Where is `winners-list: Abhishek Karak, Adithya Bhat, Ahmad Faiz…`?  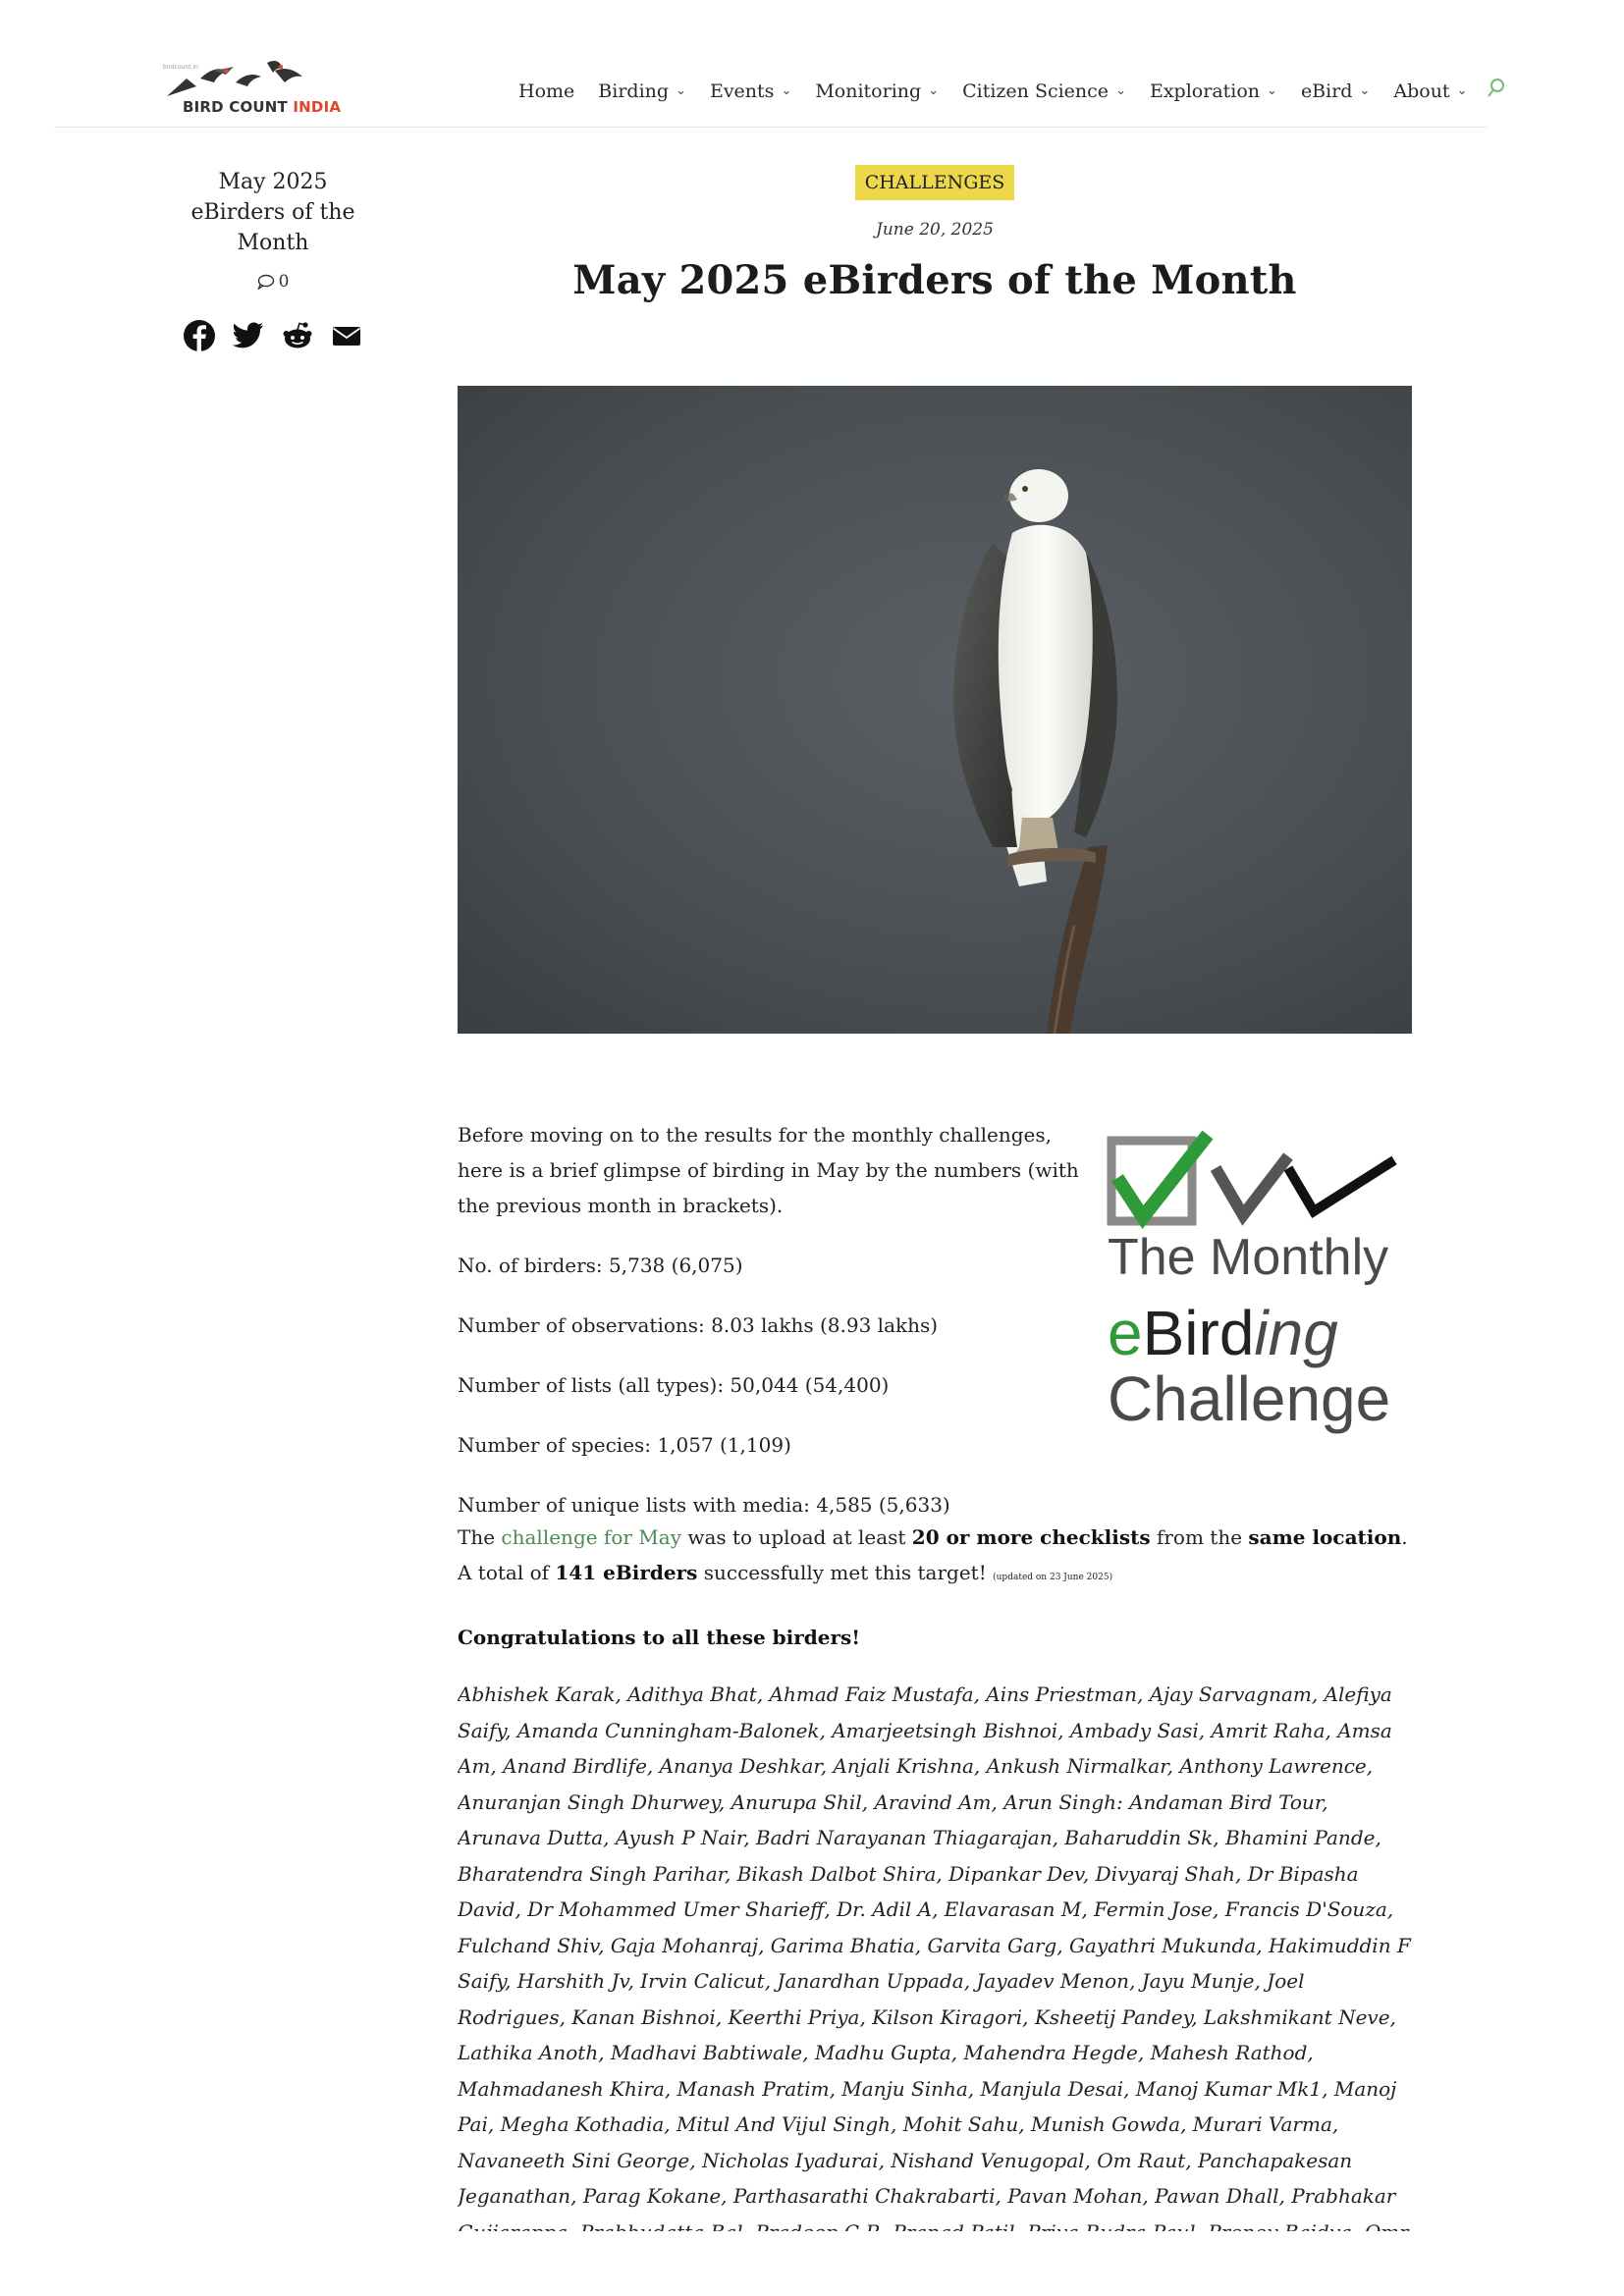 winners-list: Abhishek Karak, Adithya Bhat, Ahmad Faiz… is located at coordinates (934, 1956).